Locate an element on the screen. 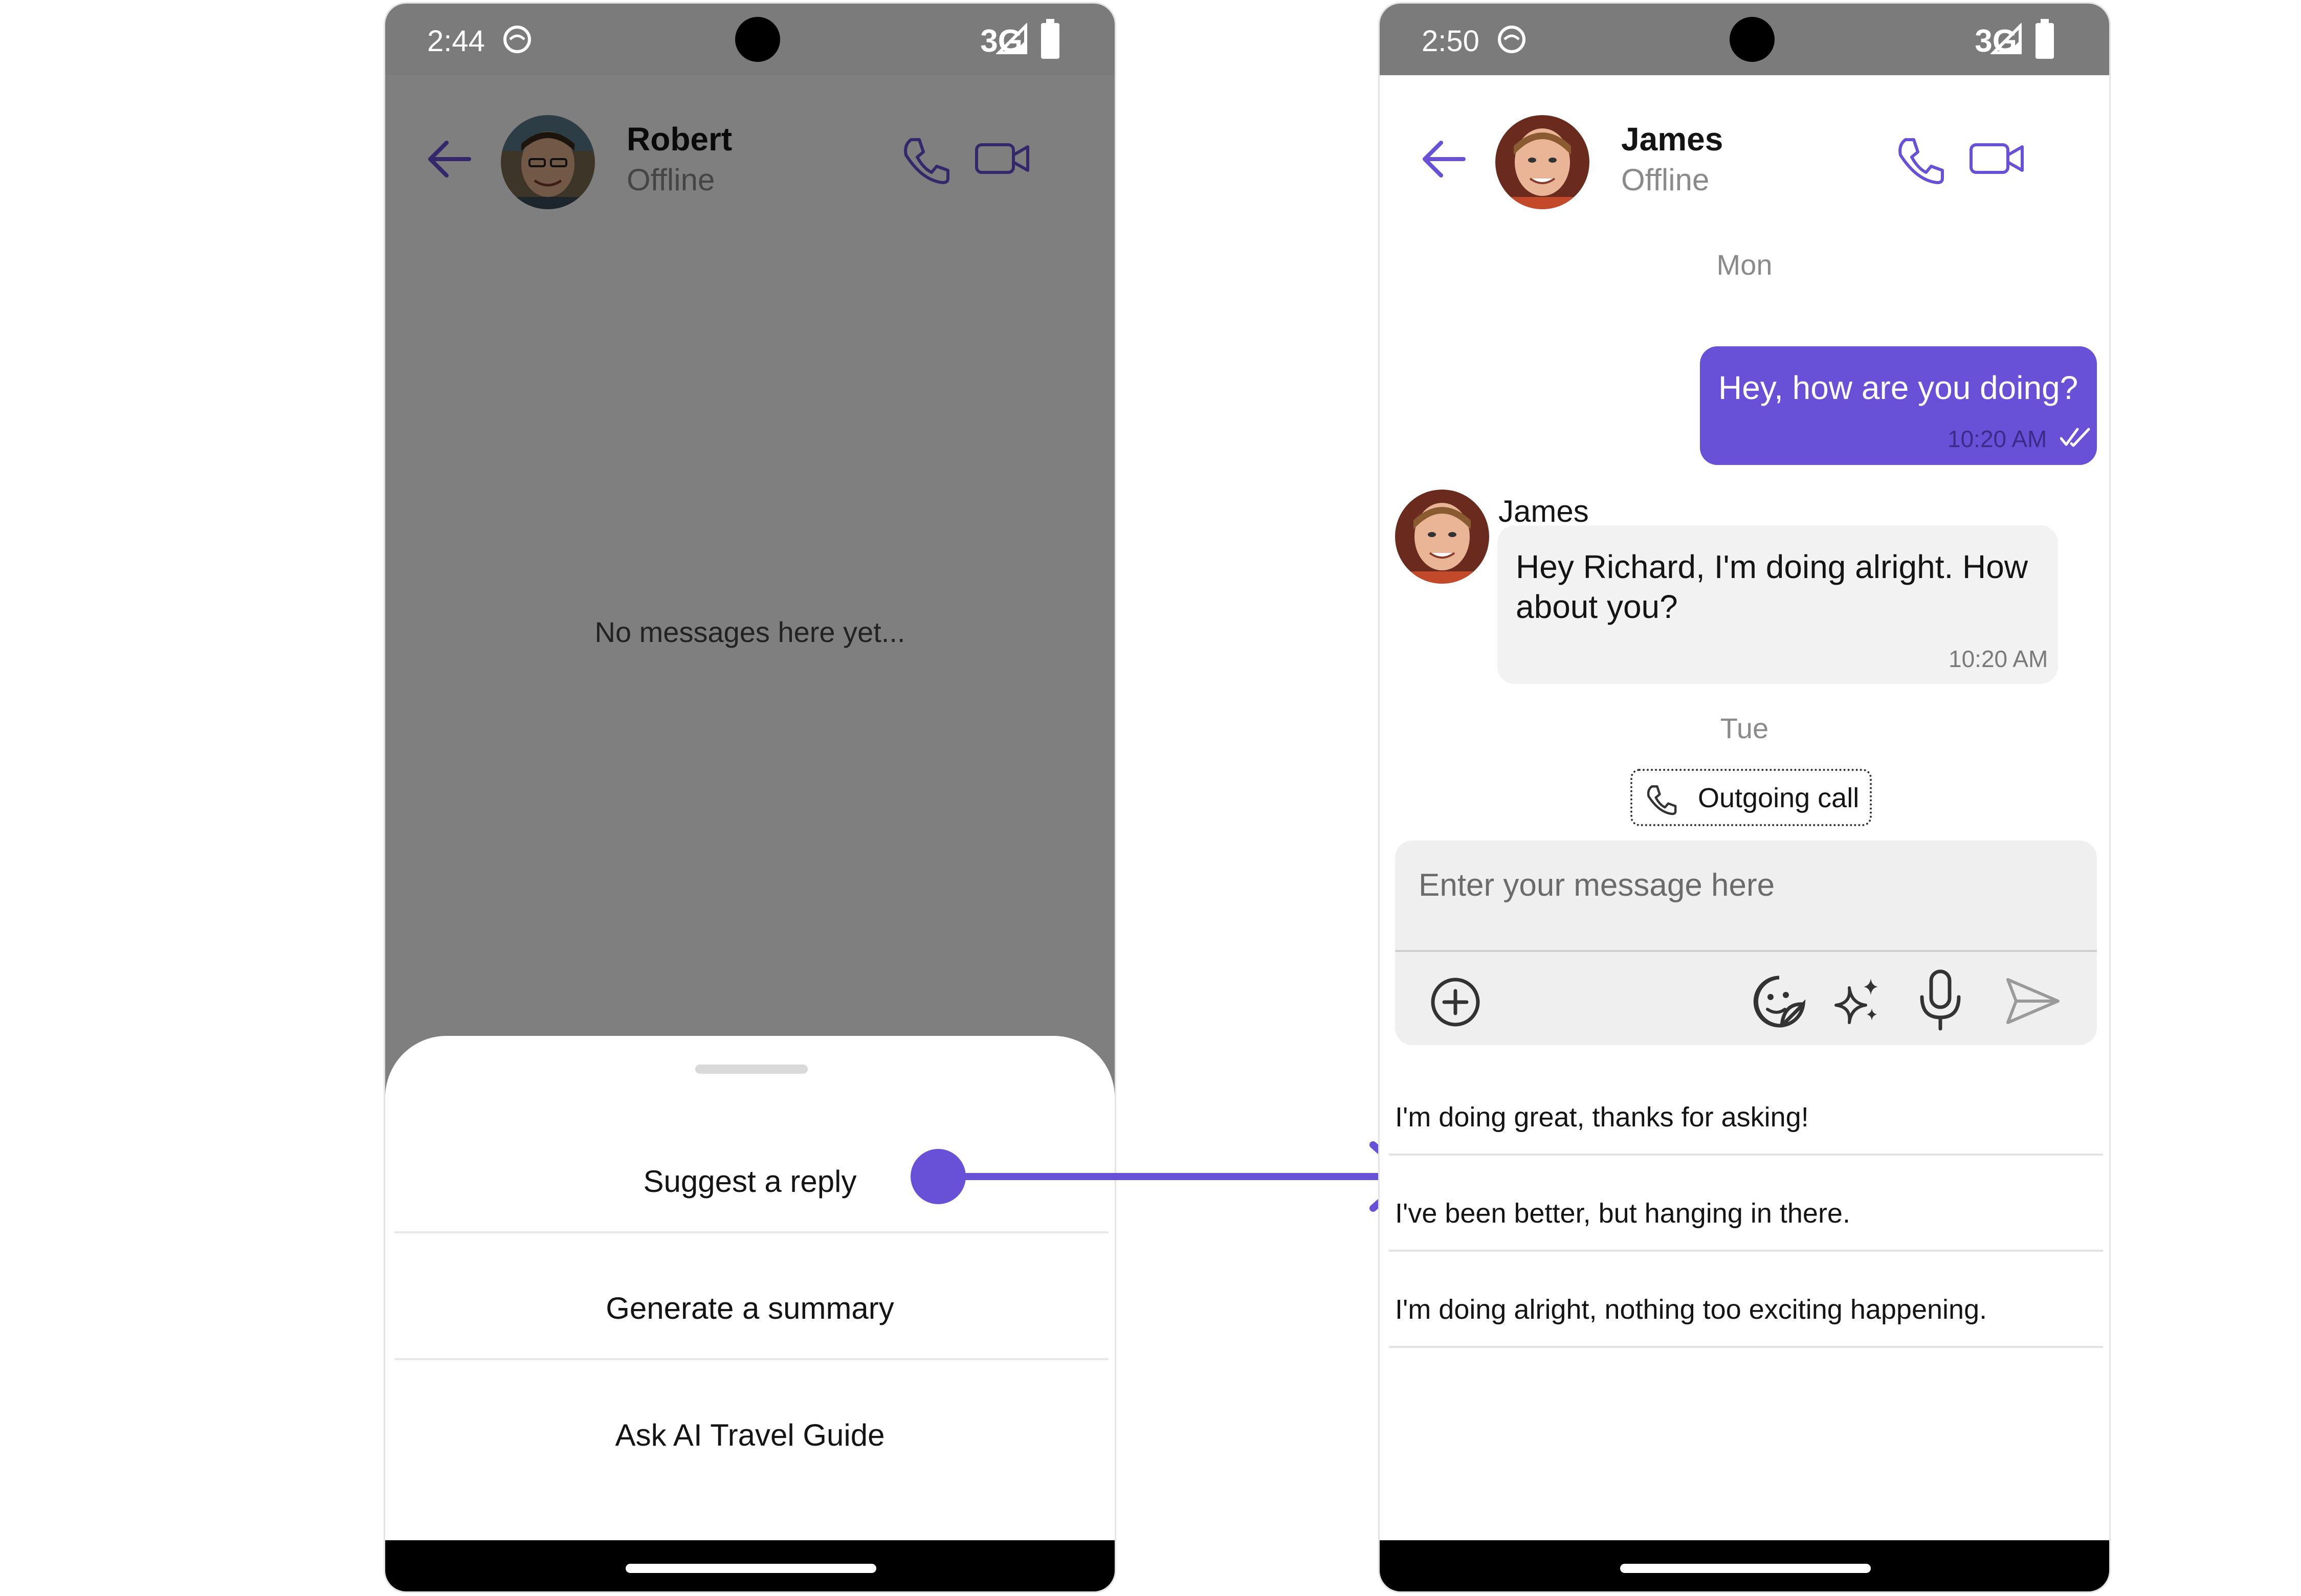 The image size is (2301, 1596). contact-status: Offline is located at coordinates (1665, 180).